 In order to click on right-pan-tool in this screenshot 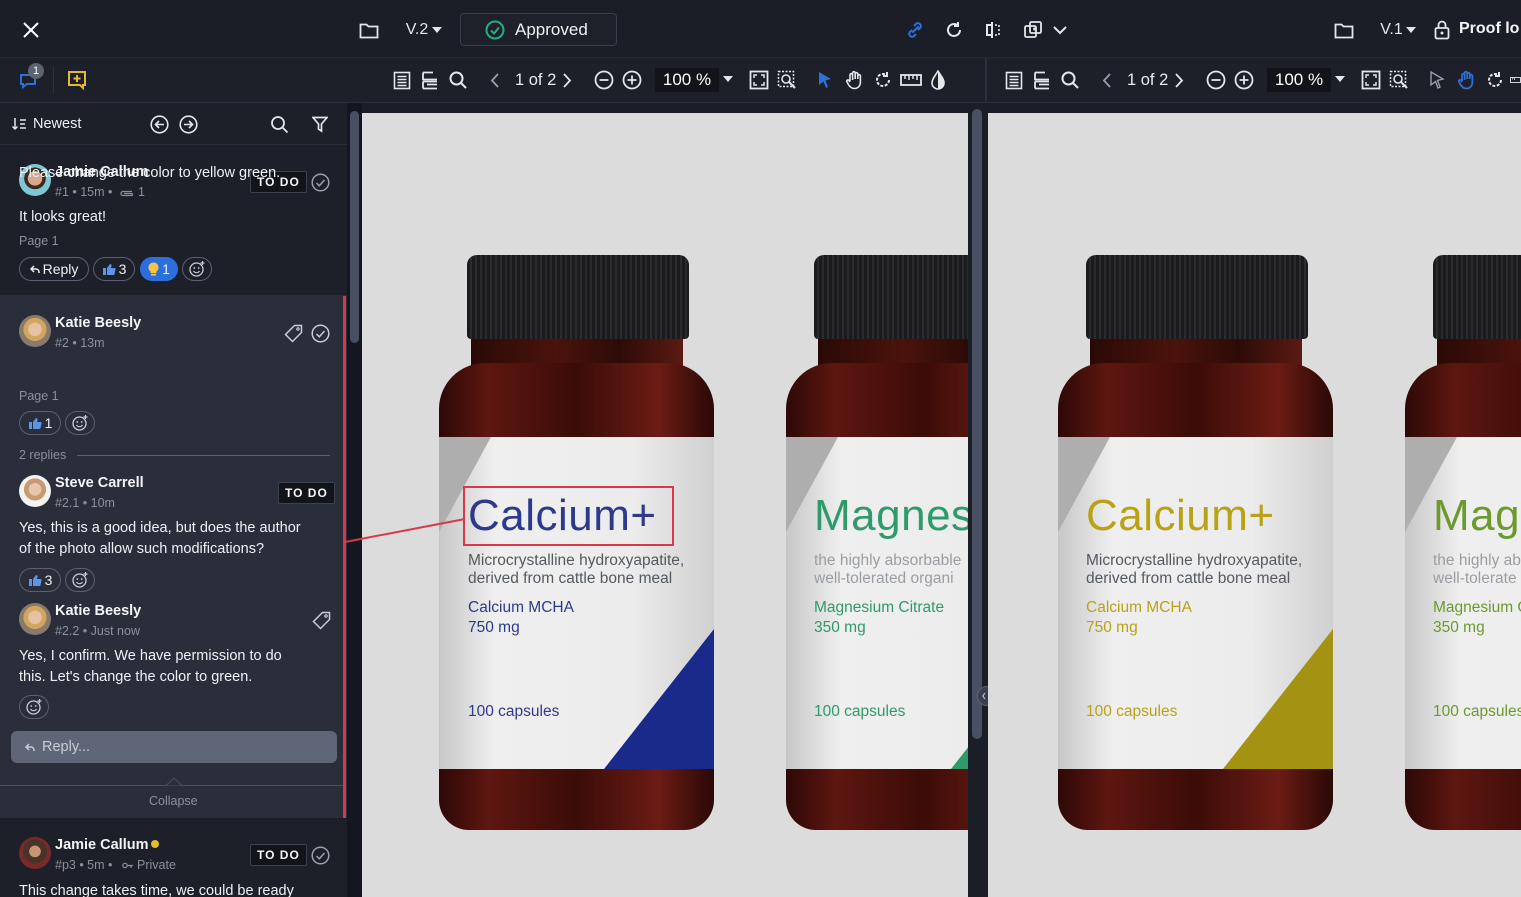, I will do `click(1467, 80)`.